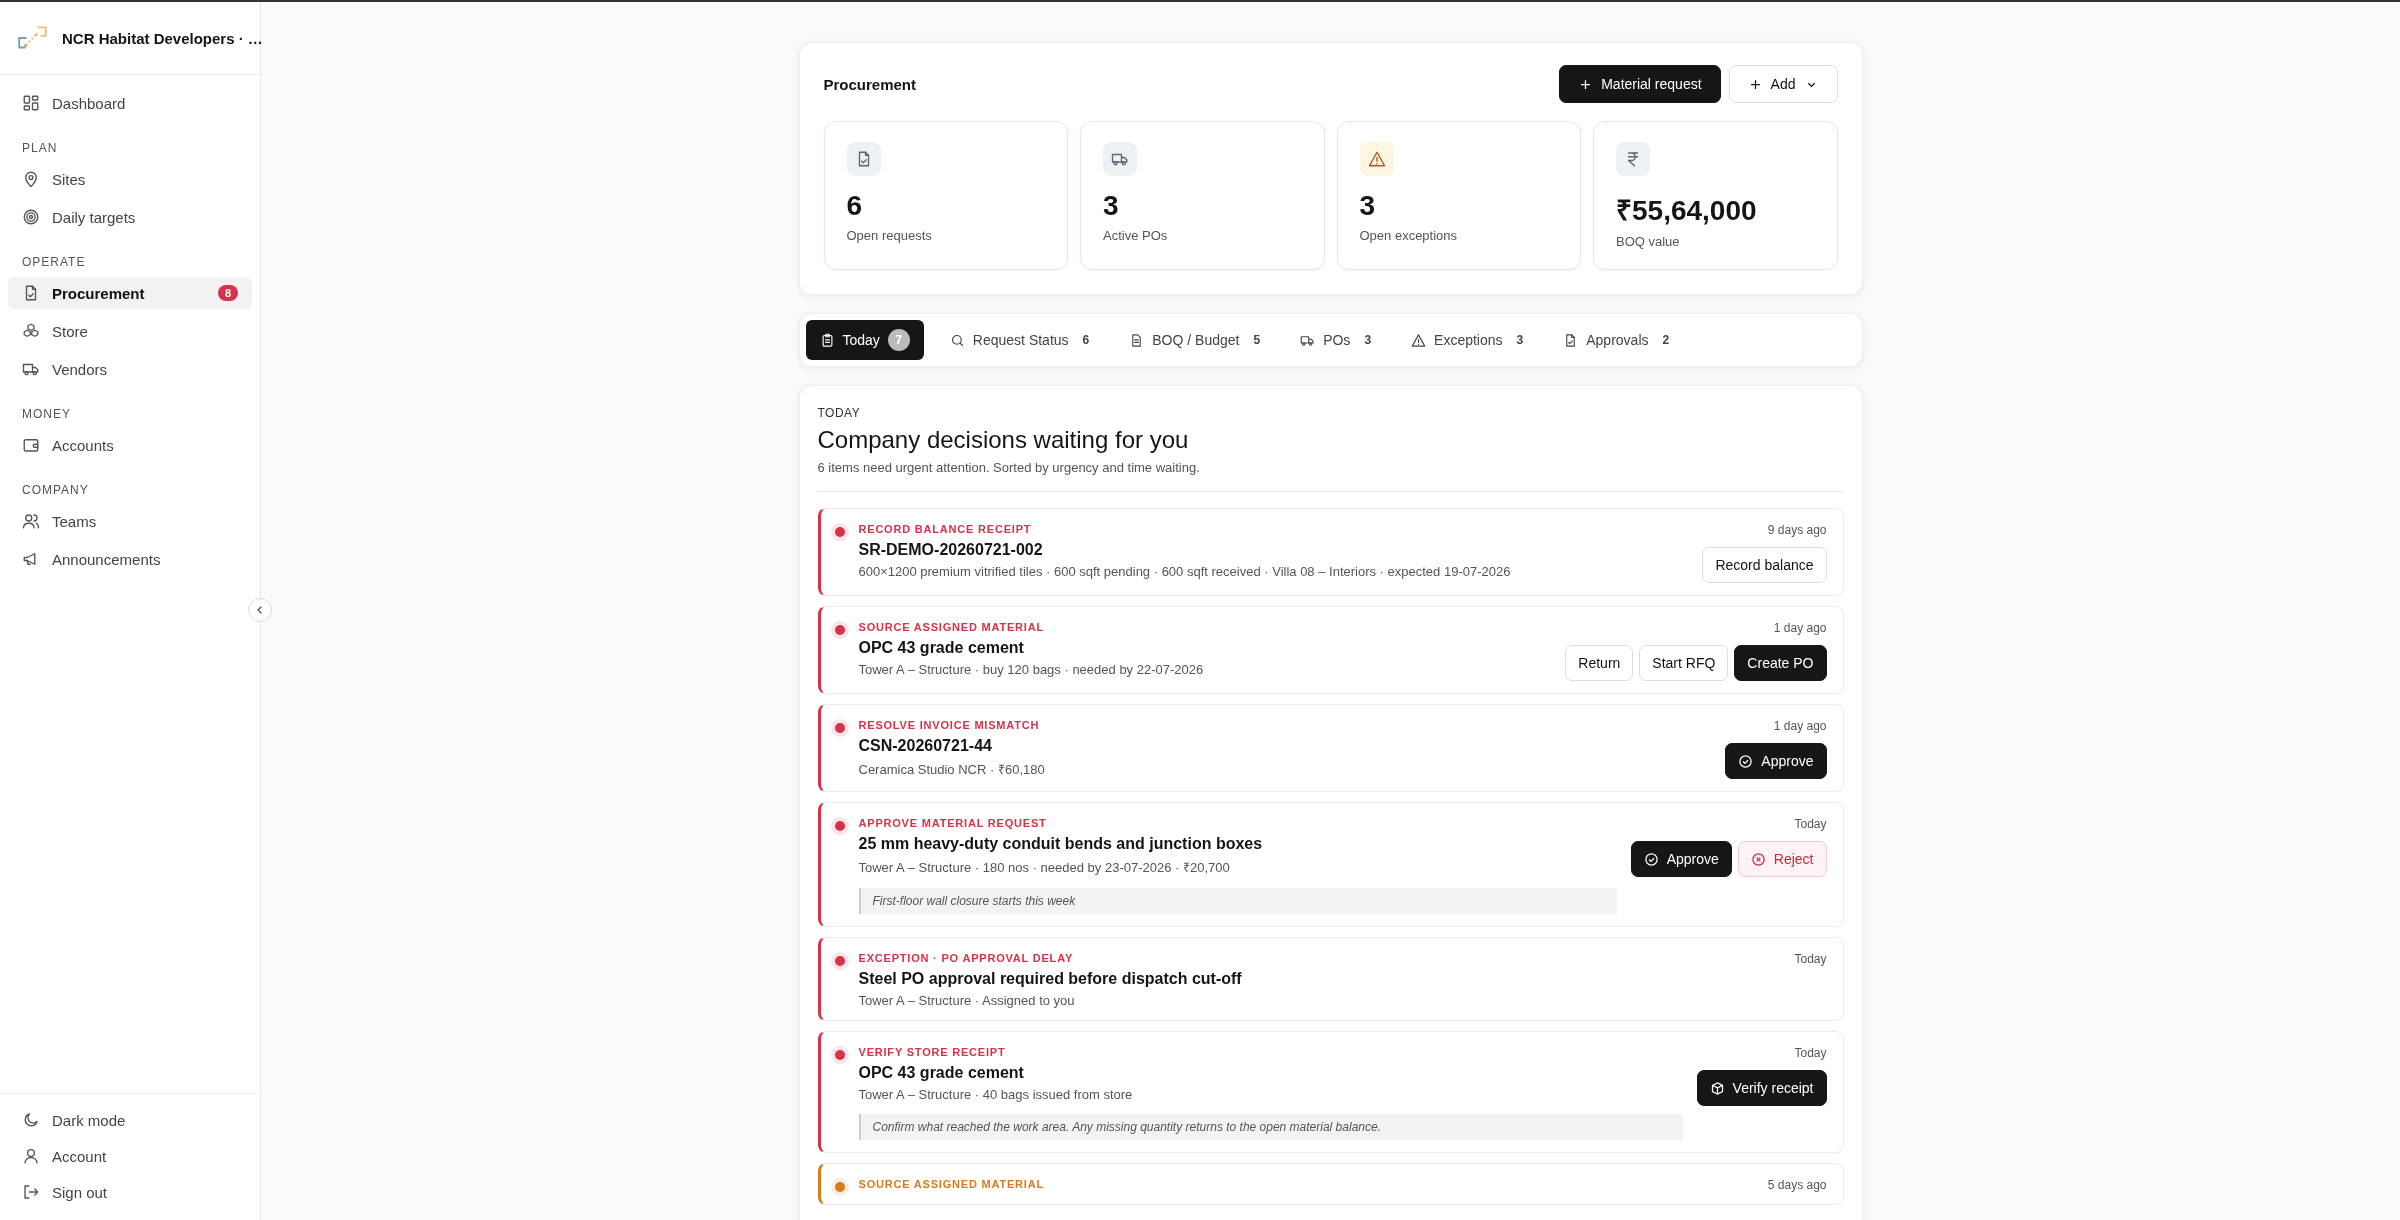  Describe the element at coordinates (54, 262) in the screenshot. I see `section-heading: OPERATE` at that location.